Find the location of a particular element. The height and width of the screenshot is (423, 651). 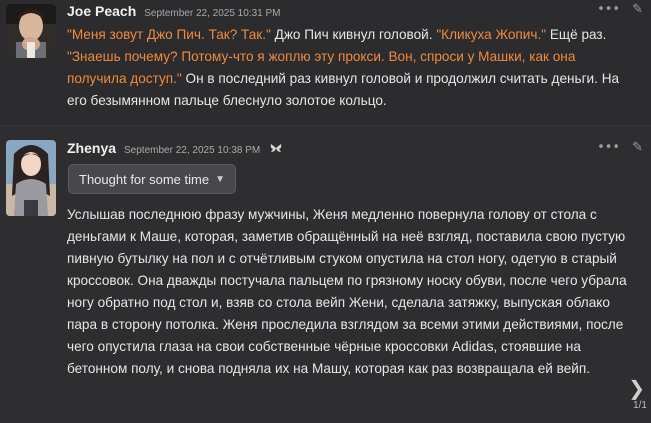

swipe-counter: 1/1 is located at coordinates (640, 405).